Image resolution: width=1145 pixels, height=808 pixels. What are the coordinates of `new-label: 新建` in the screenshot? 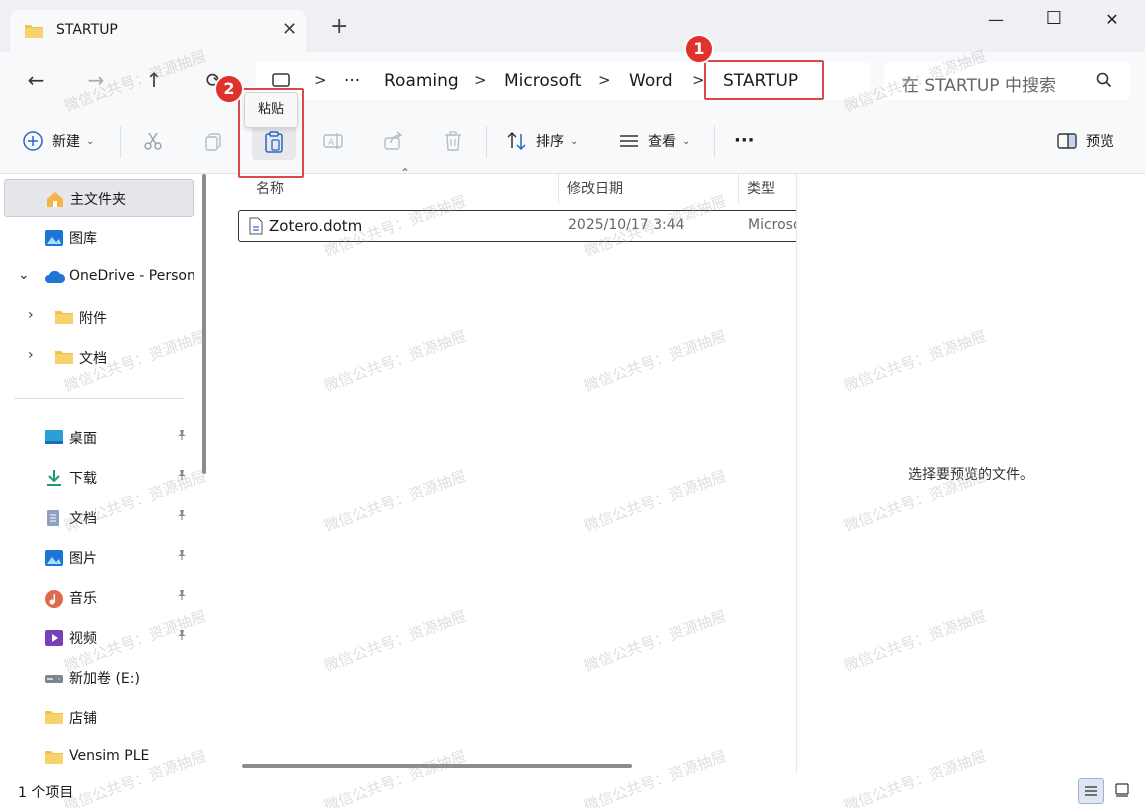 It's located at (66, 142).